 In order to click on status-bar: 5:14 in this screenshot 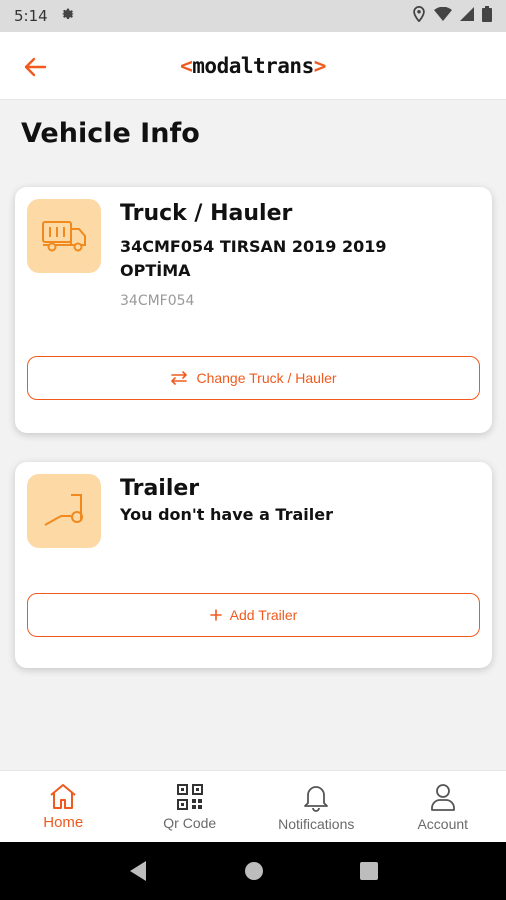, I will do `click(253, 16)`.